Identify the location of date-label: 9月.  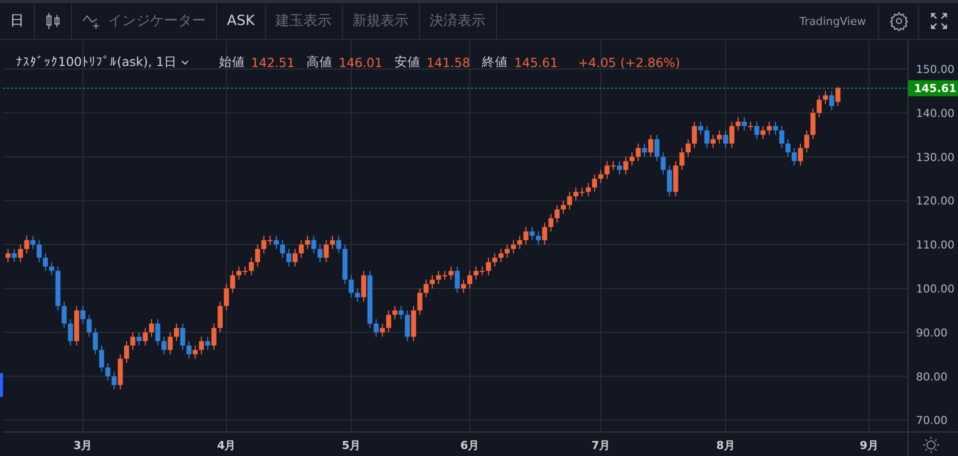
(869, 445).